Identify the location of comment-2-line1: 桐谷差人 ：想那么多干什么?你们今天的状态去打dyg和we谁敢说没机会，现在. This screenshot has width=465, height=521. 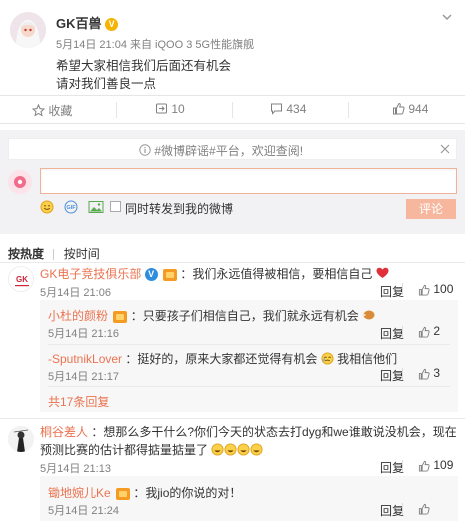
(248, 431).